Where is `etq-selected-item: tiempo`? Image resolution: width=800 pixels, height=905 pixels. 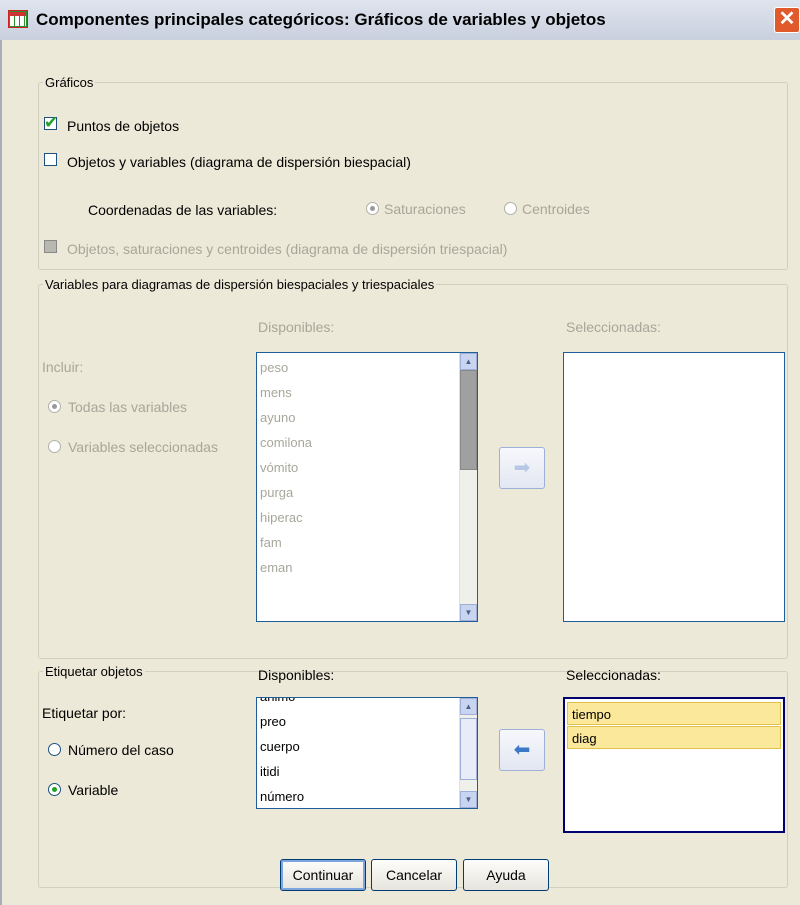
etq-selected-item: tiempo is located at coordinates (674, 713).